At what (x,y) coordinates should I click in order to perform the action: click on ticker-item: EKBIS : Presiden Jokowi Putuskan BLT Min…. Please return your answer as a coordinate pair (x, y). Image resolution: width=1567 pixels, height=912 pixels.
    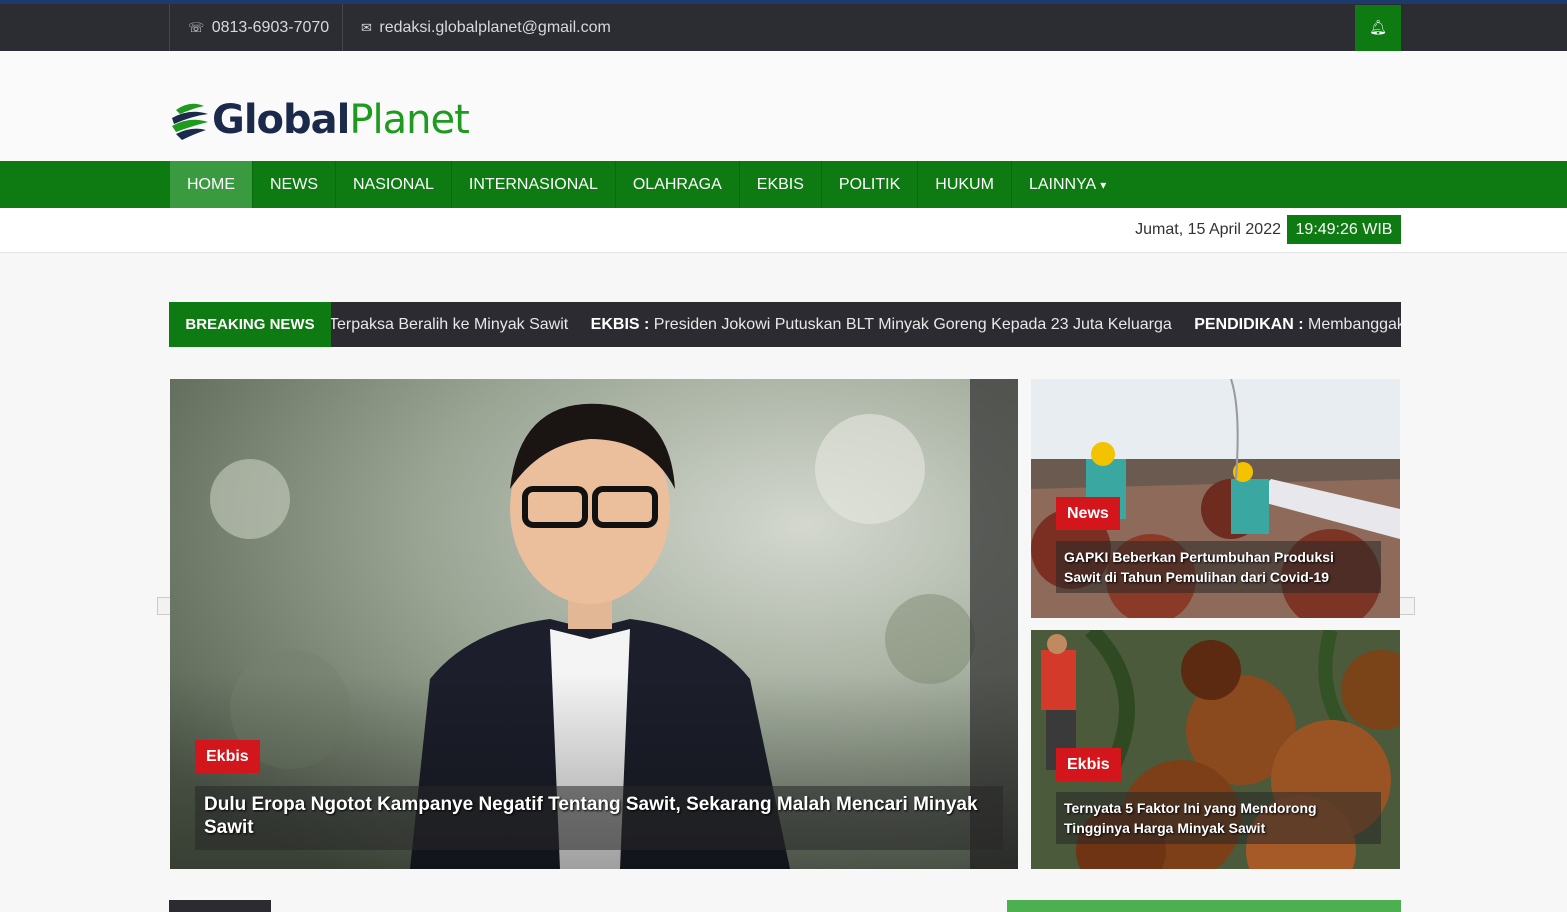
    Looking at the image, I should click on (881, 324).